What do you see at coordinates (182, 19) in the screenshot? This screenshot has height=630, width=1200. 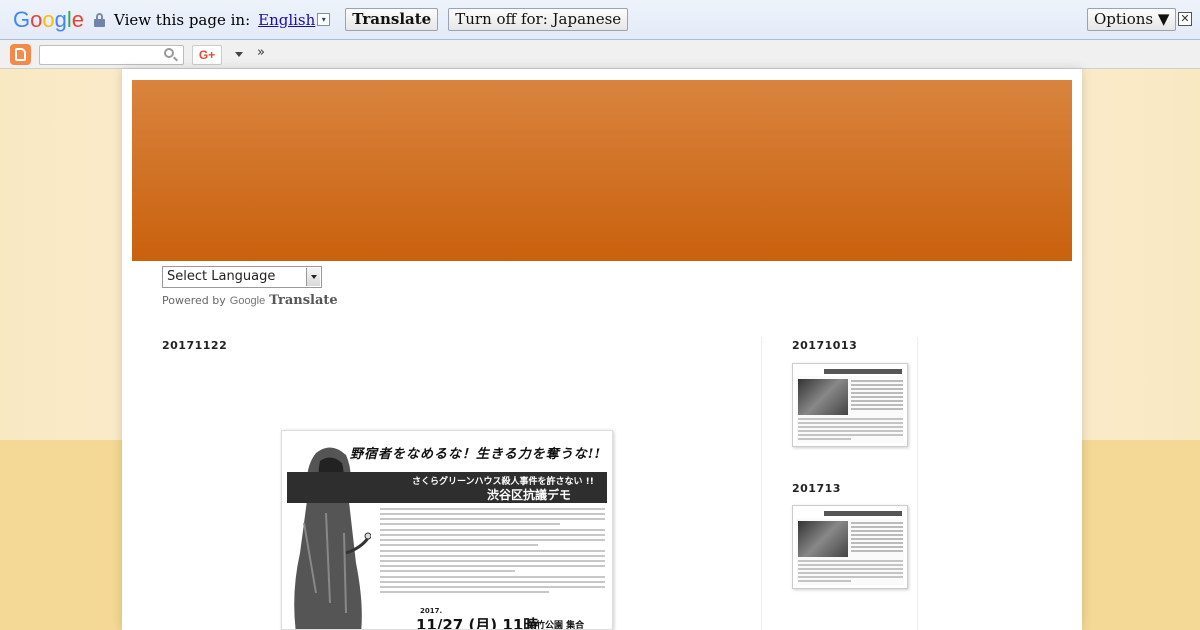 I see `translate-prompt: View this page in:` at bounding box center [182, 19].